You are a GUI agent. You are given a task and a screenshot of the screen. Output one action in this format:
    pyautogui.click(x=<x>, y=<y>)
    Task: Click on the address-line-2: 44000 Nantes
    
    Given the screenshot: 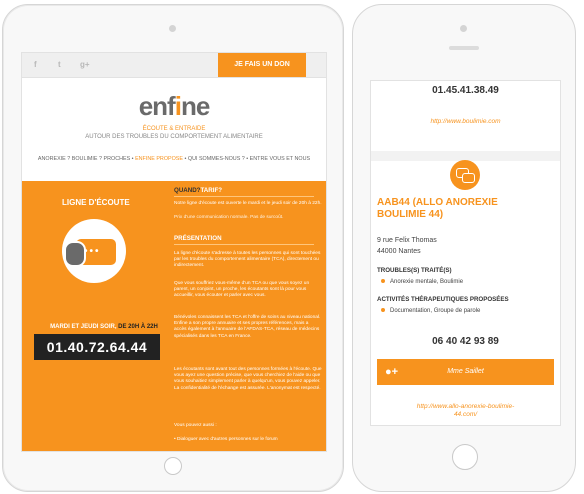 What is the action you would take?
    pyautogui.click(x=399, y=251)
    